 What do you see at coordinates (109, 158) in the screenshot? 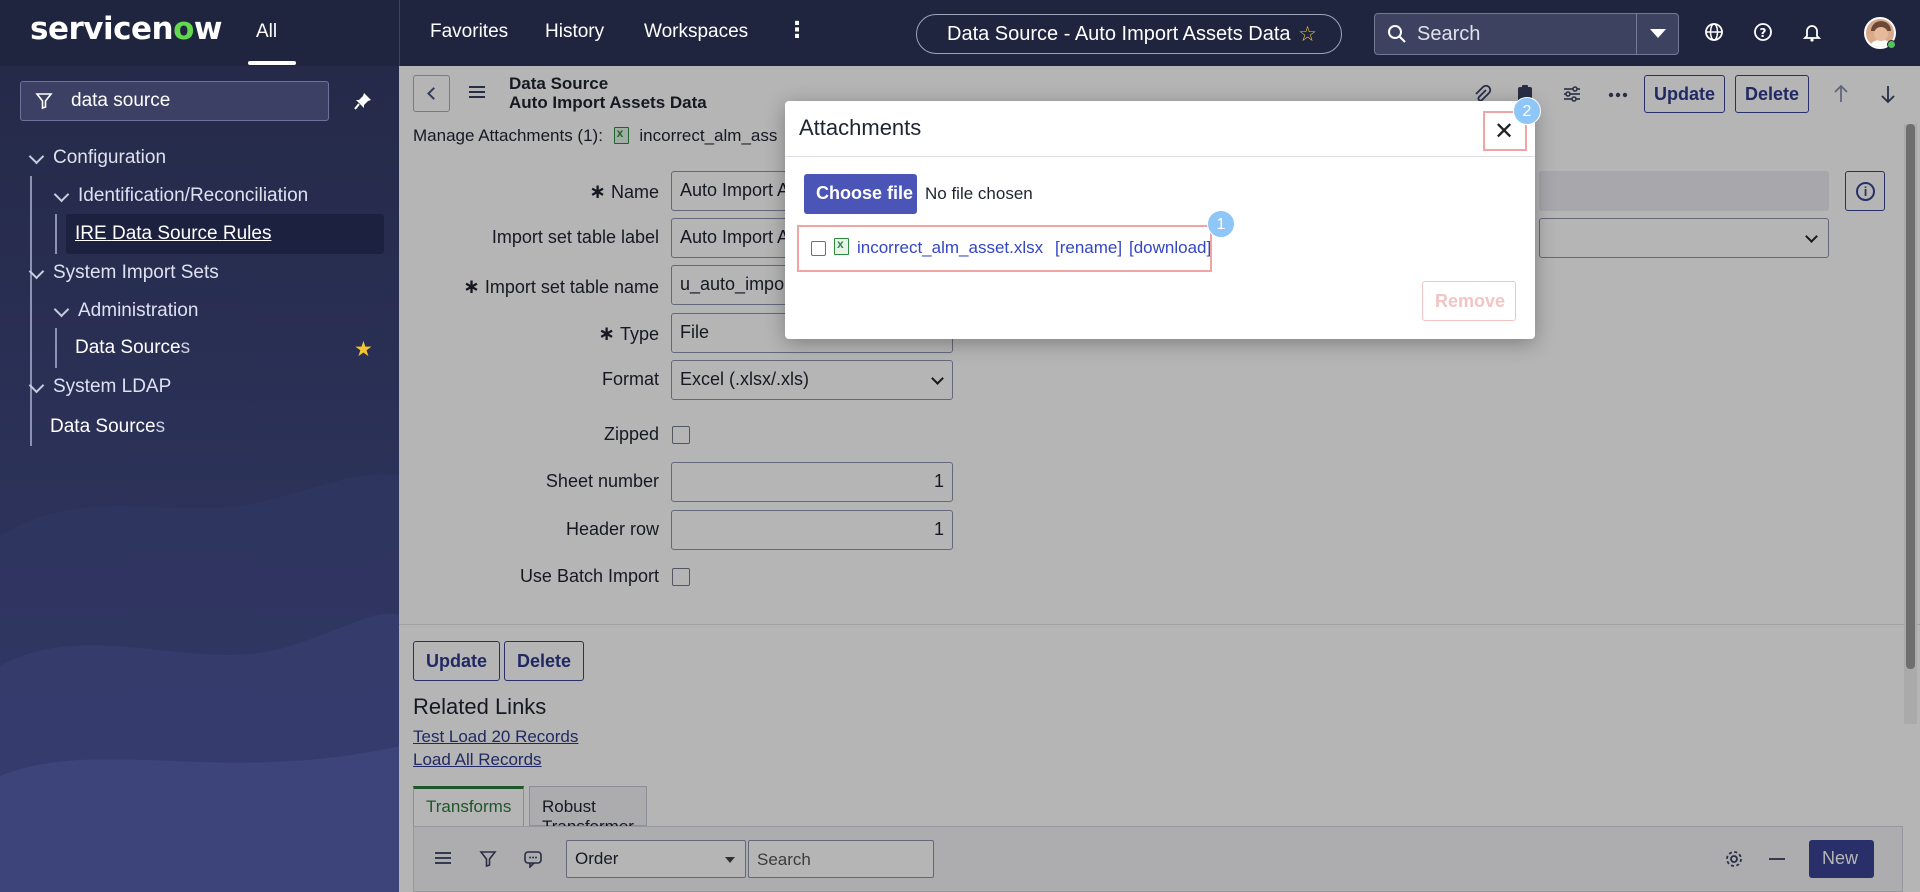
I see `nav-configuration: Configuration` at bounding box center [109, 158].